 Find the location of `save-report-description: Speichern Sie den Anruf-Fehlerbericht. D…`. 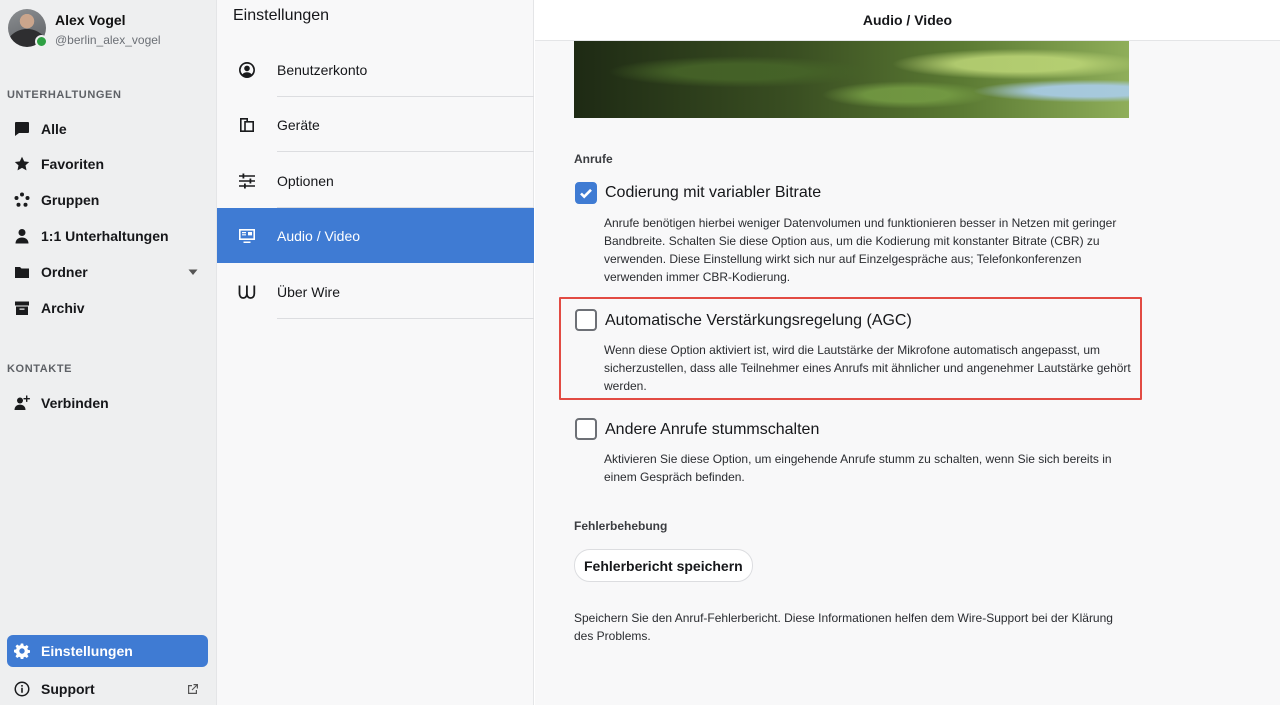

save-report-description: Speichern Sie den Anruf-Fehlerbericht. D… is located at coordinates (843, 627).